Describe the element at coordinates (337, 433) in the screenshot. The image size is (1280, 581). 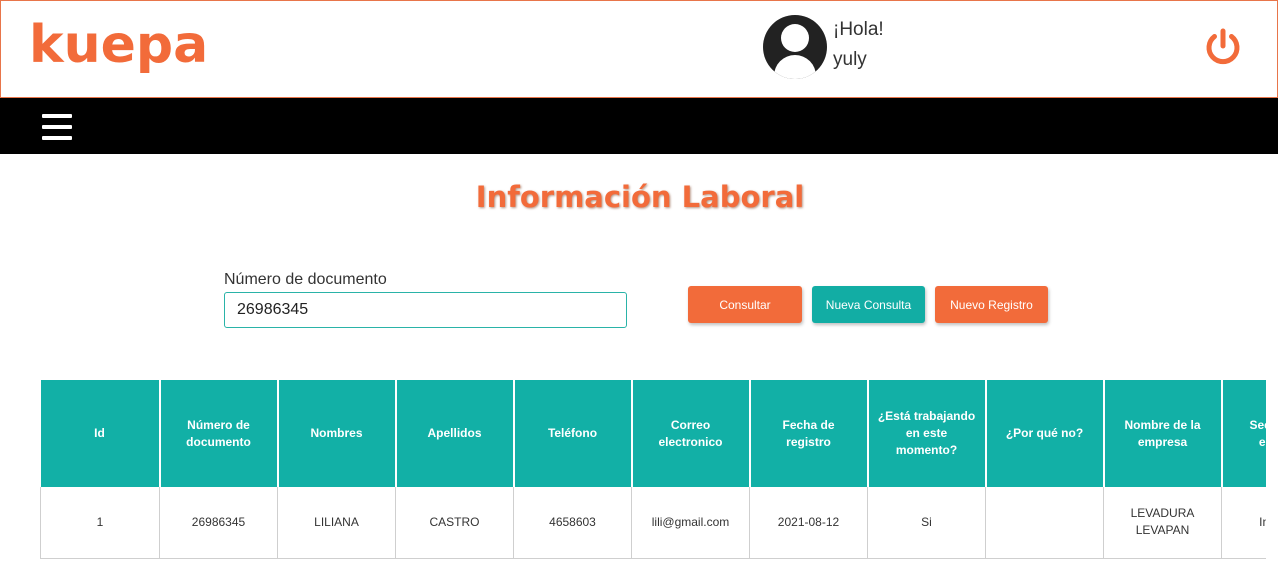
I see `column-header: Nombres` at that location.